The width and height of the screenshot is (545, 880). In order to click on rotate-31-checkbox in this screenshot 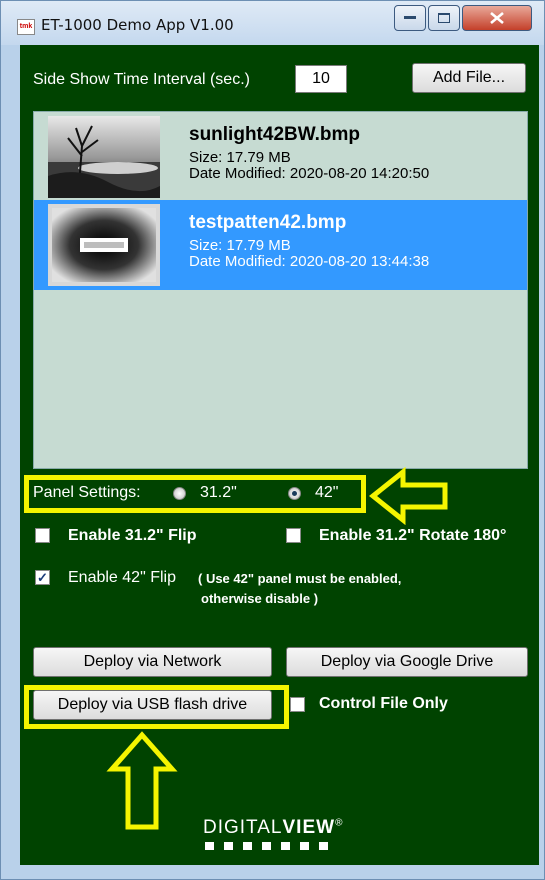, I will do `click(293, 535)`.